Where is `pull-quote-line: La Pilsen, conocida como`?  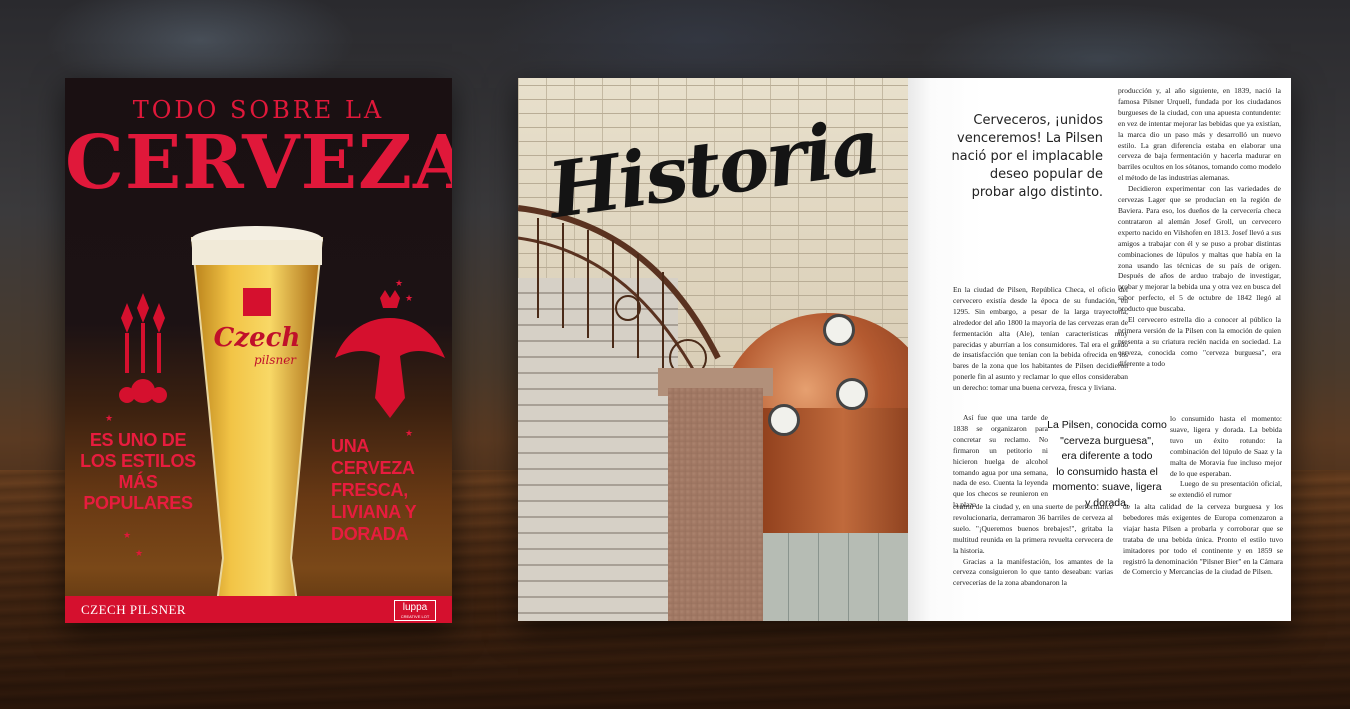
pull-quote-line: La Pilsen, conocida como is located at coordinates (1107, 425).